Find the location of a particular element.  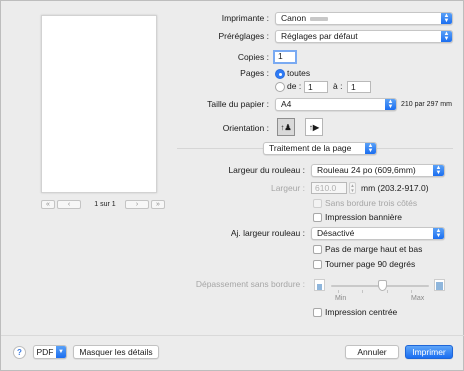

printer-popup: Canon ▲ ▼ is located at coordinates (364, 18).